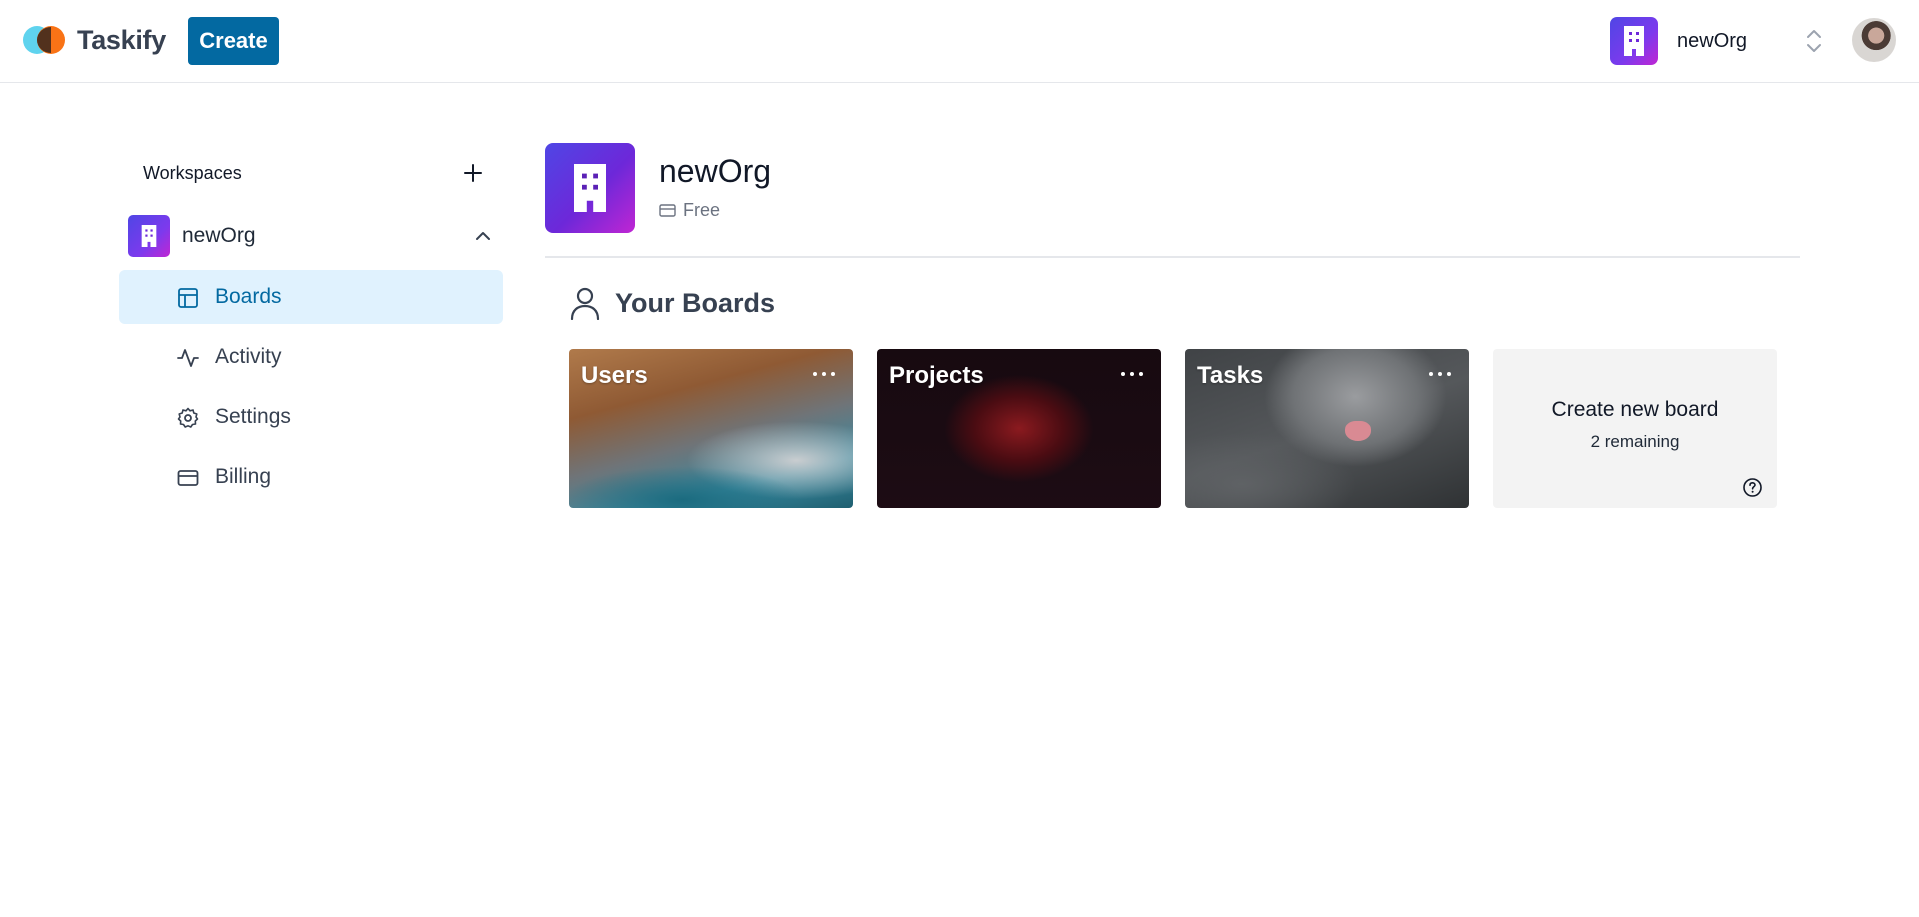 The image size is (1919, 917). Describe the element at coordinates (311, 417) in the screenshot. I see `sidebar-item-settings: Settings` at that location.